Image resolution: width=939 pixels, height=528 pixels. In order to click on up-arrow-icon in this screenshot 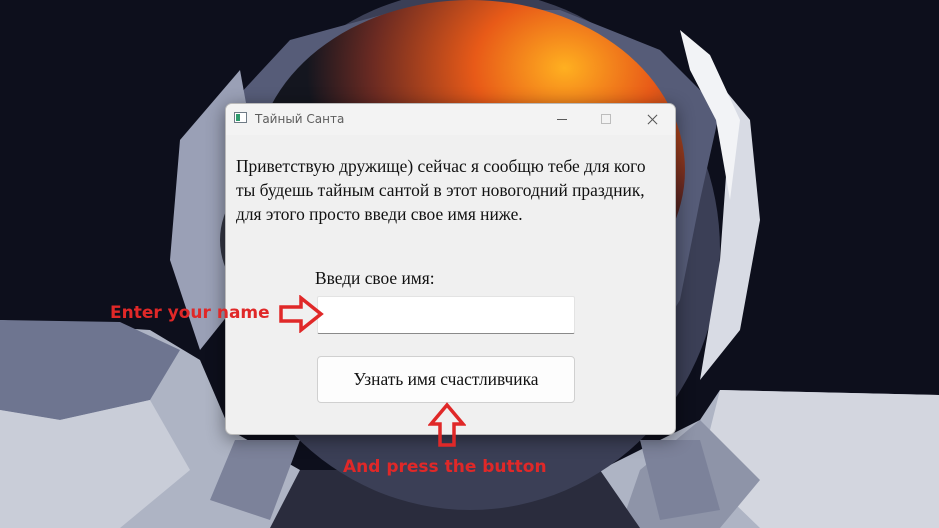, I will do `click(447, 424)`.